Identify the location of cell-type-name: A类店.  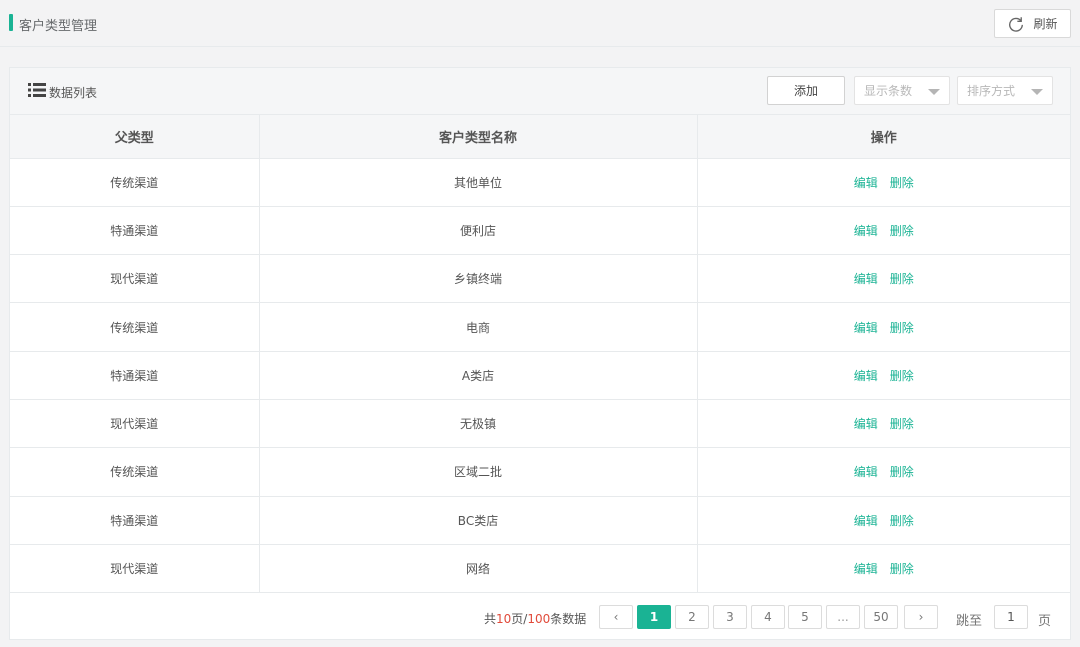
(478, 375).